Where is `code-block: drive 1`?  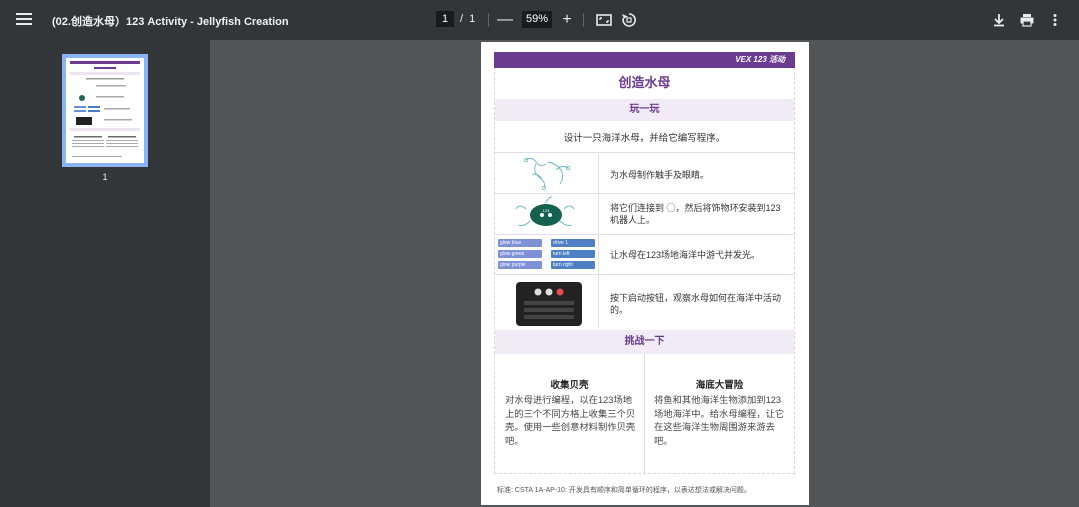 code-block: drive 1 is located at coordinates (573, 243).